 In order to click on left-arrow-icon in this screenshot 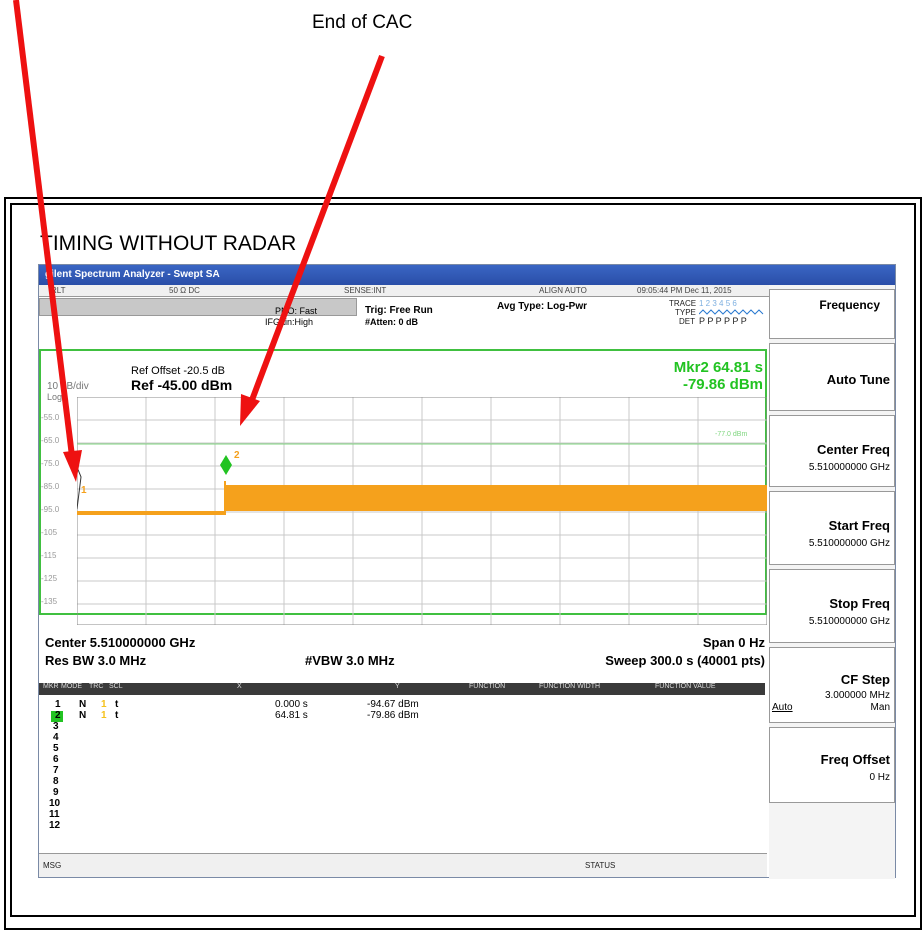, I will do `click(47, 241)`.